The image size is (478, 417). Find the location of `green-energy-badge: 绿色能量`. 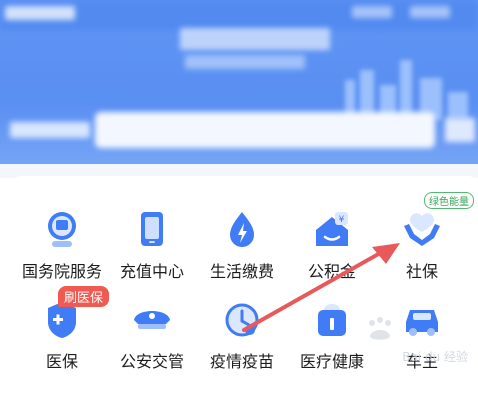

green-energy-badge: 绿色能量 is located at coordinates (449, 200).